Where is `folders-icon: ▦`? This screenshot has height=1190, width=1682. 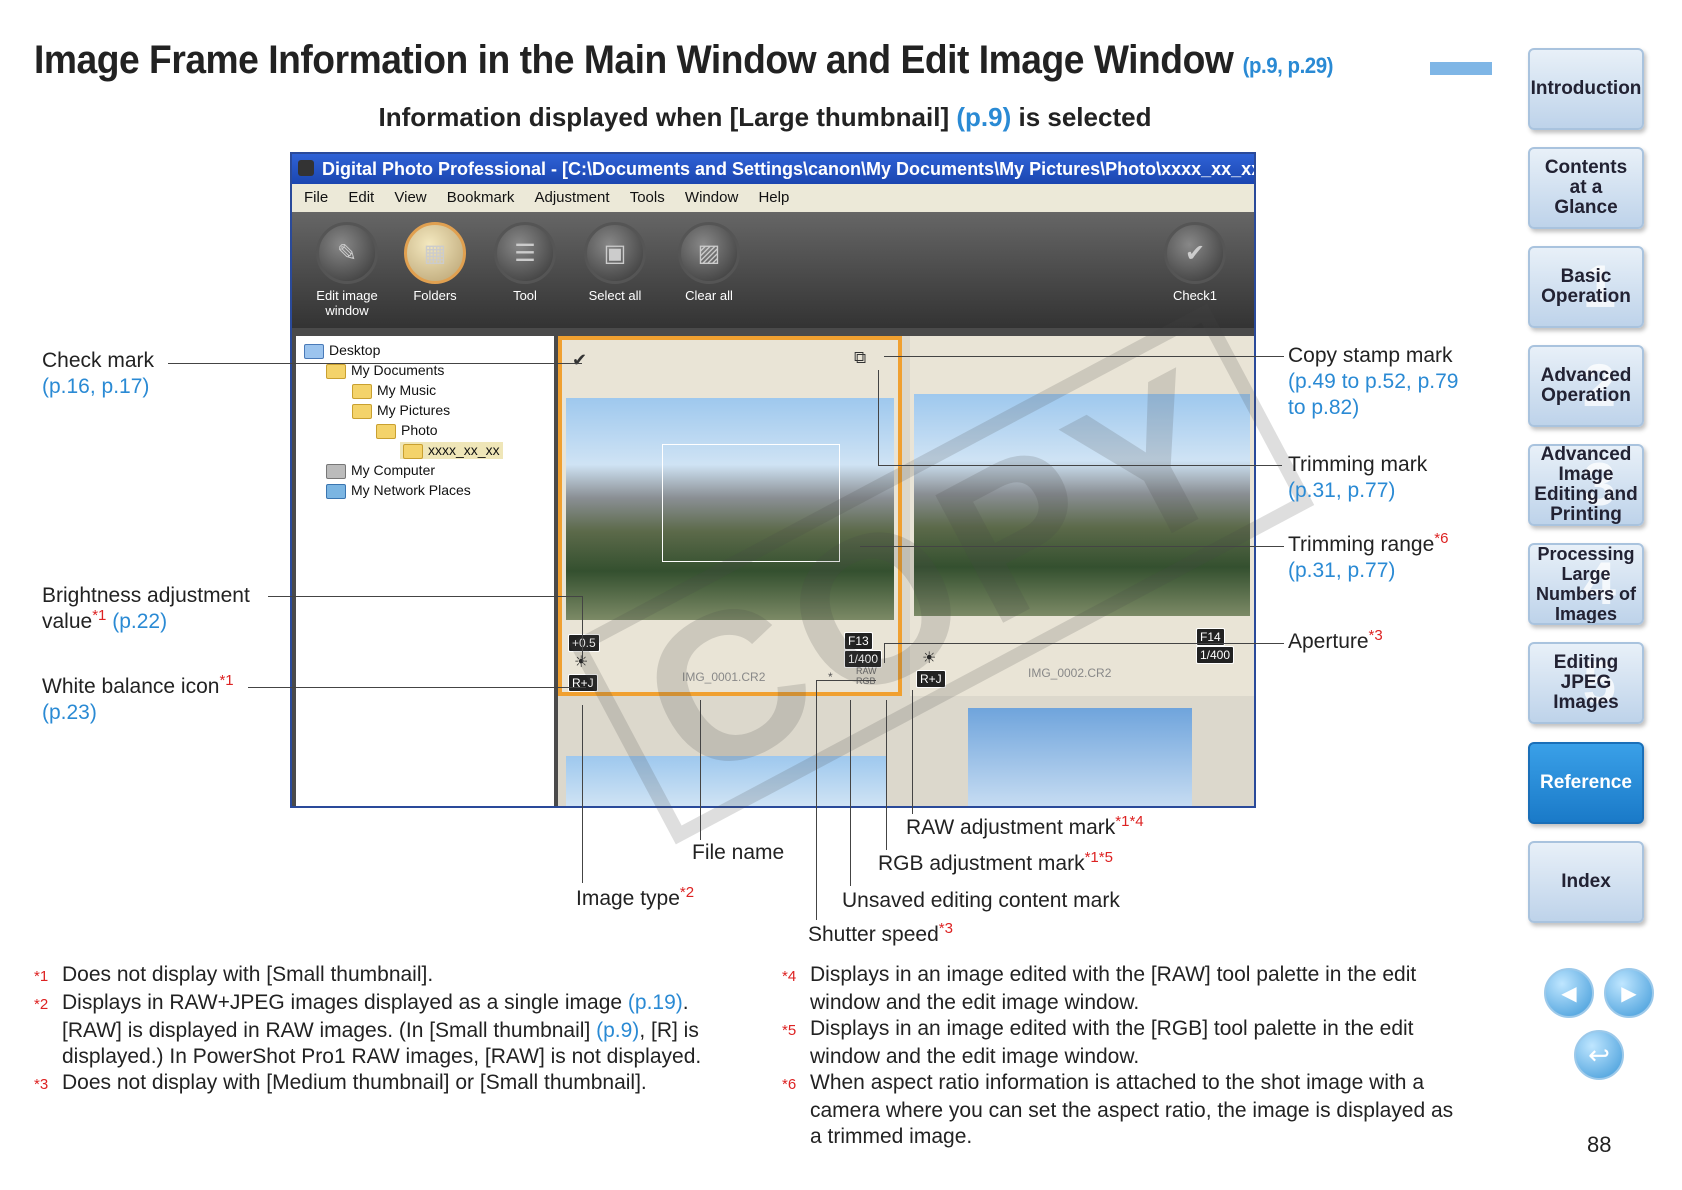
folders-icon: ▦ is located at coordinates (435, 253).